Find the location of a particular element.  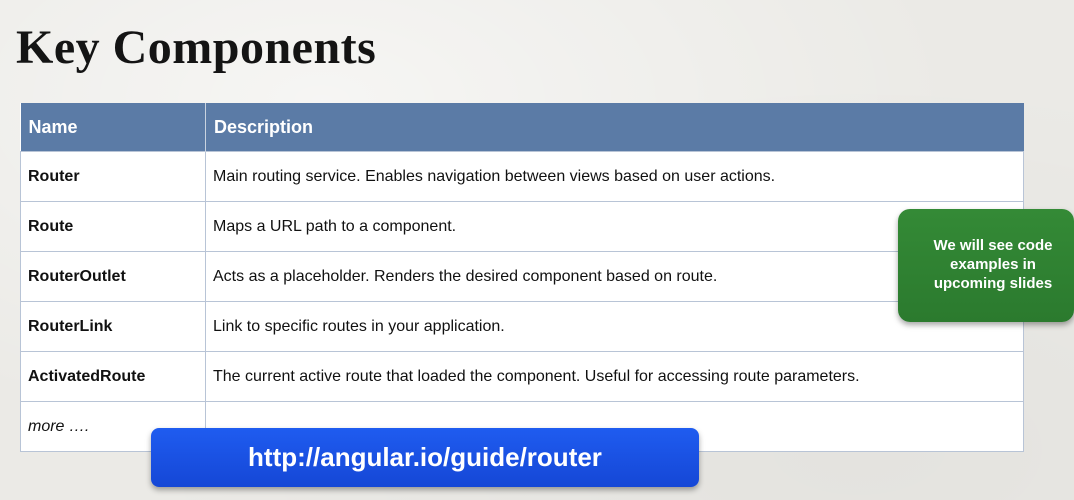

component-name: RouterOutlet is located at coordinates (113, 276).